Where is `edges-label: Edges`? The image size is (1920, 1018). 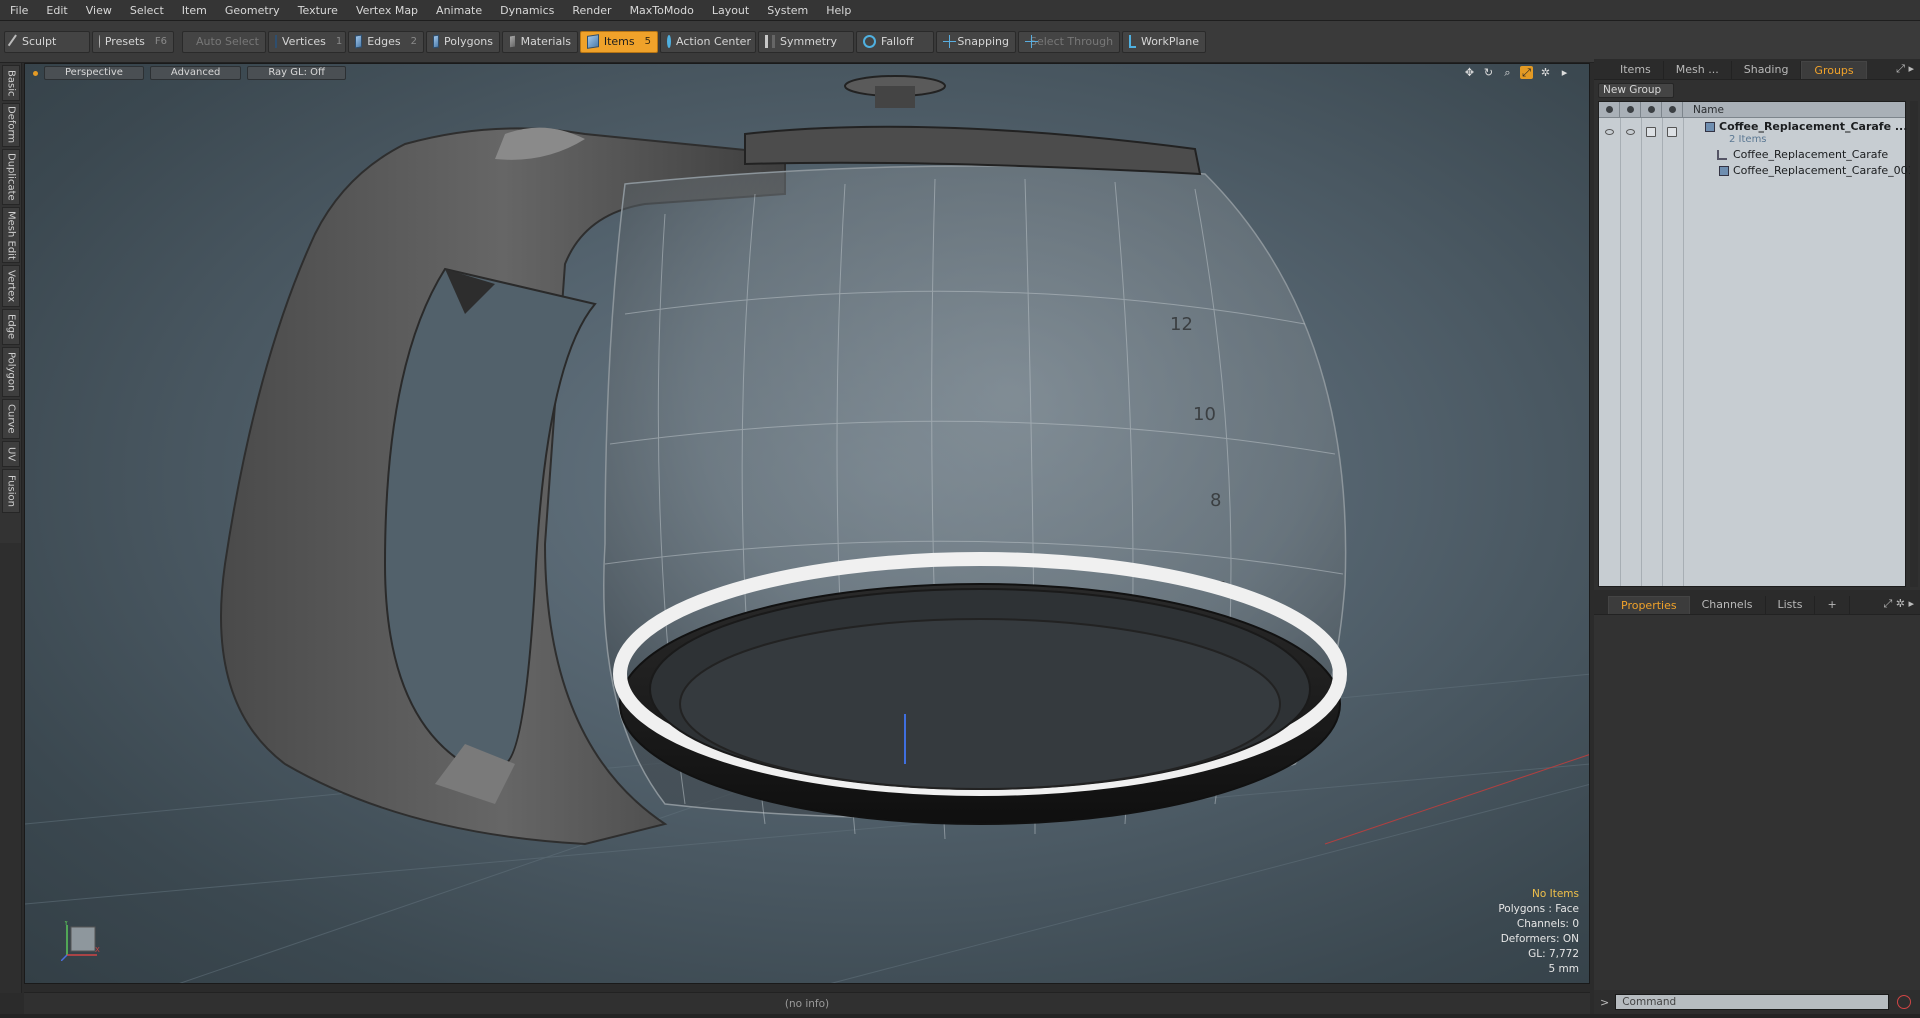
edges-label: Edges is located at coordinates (384, 41).